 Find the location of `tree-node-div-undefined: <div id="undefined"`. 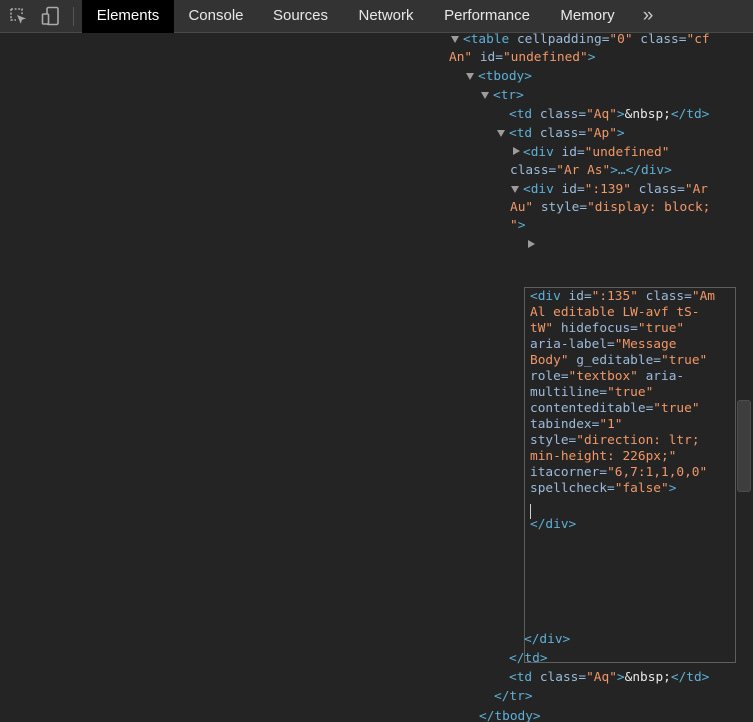

tree-node-div-undefined: <div id="undefined" is located at coordinates (596, 152).